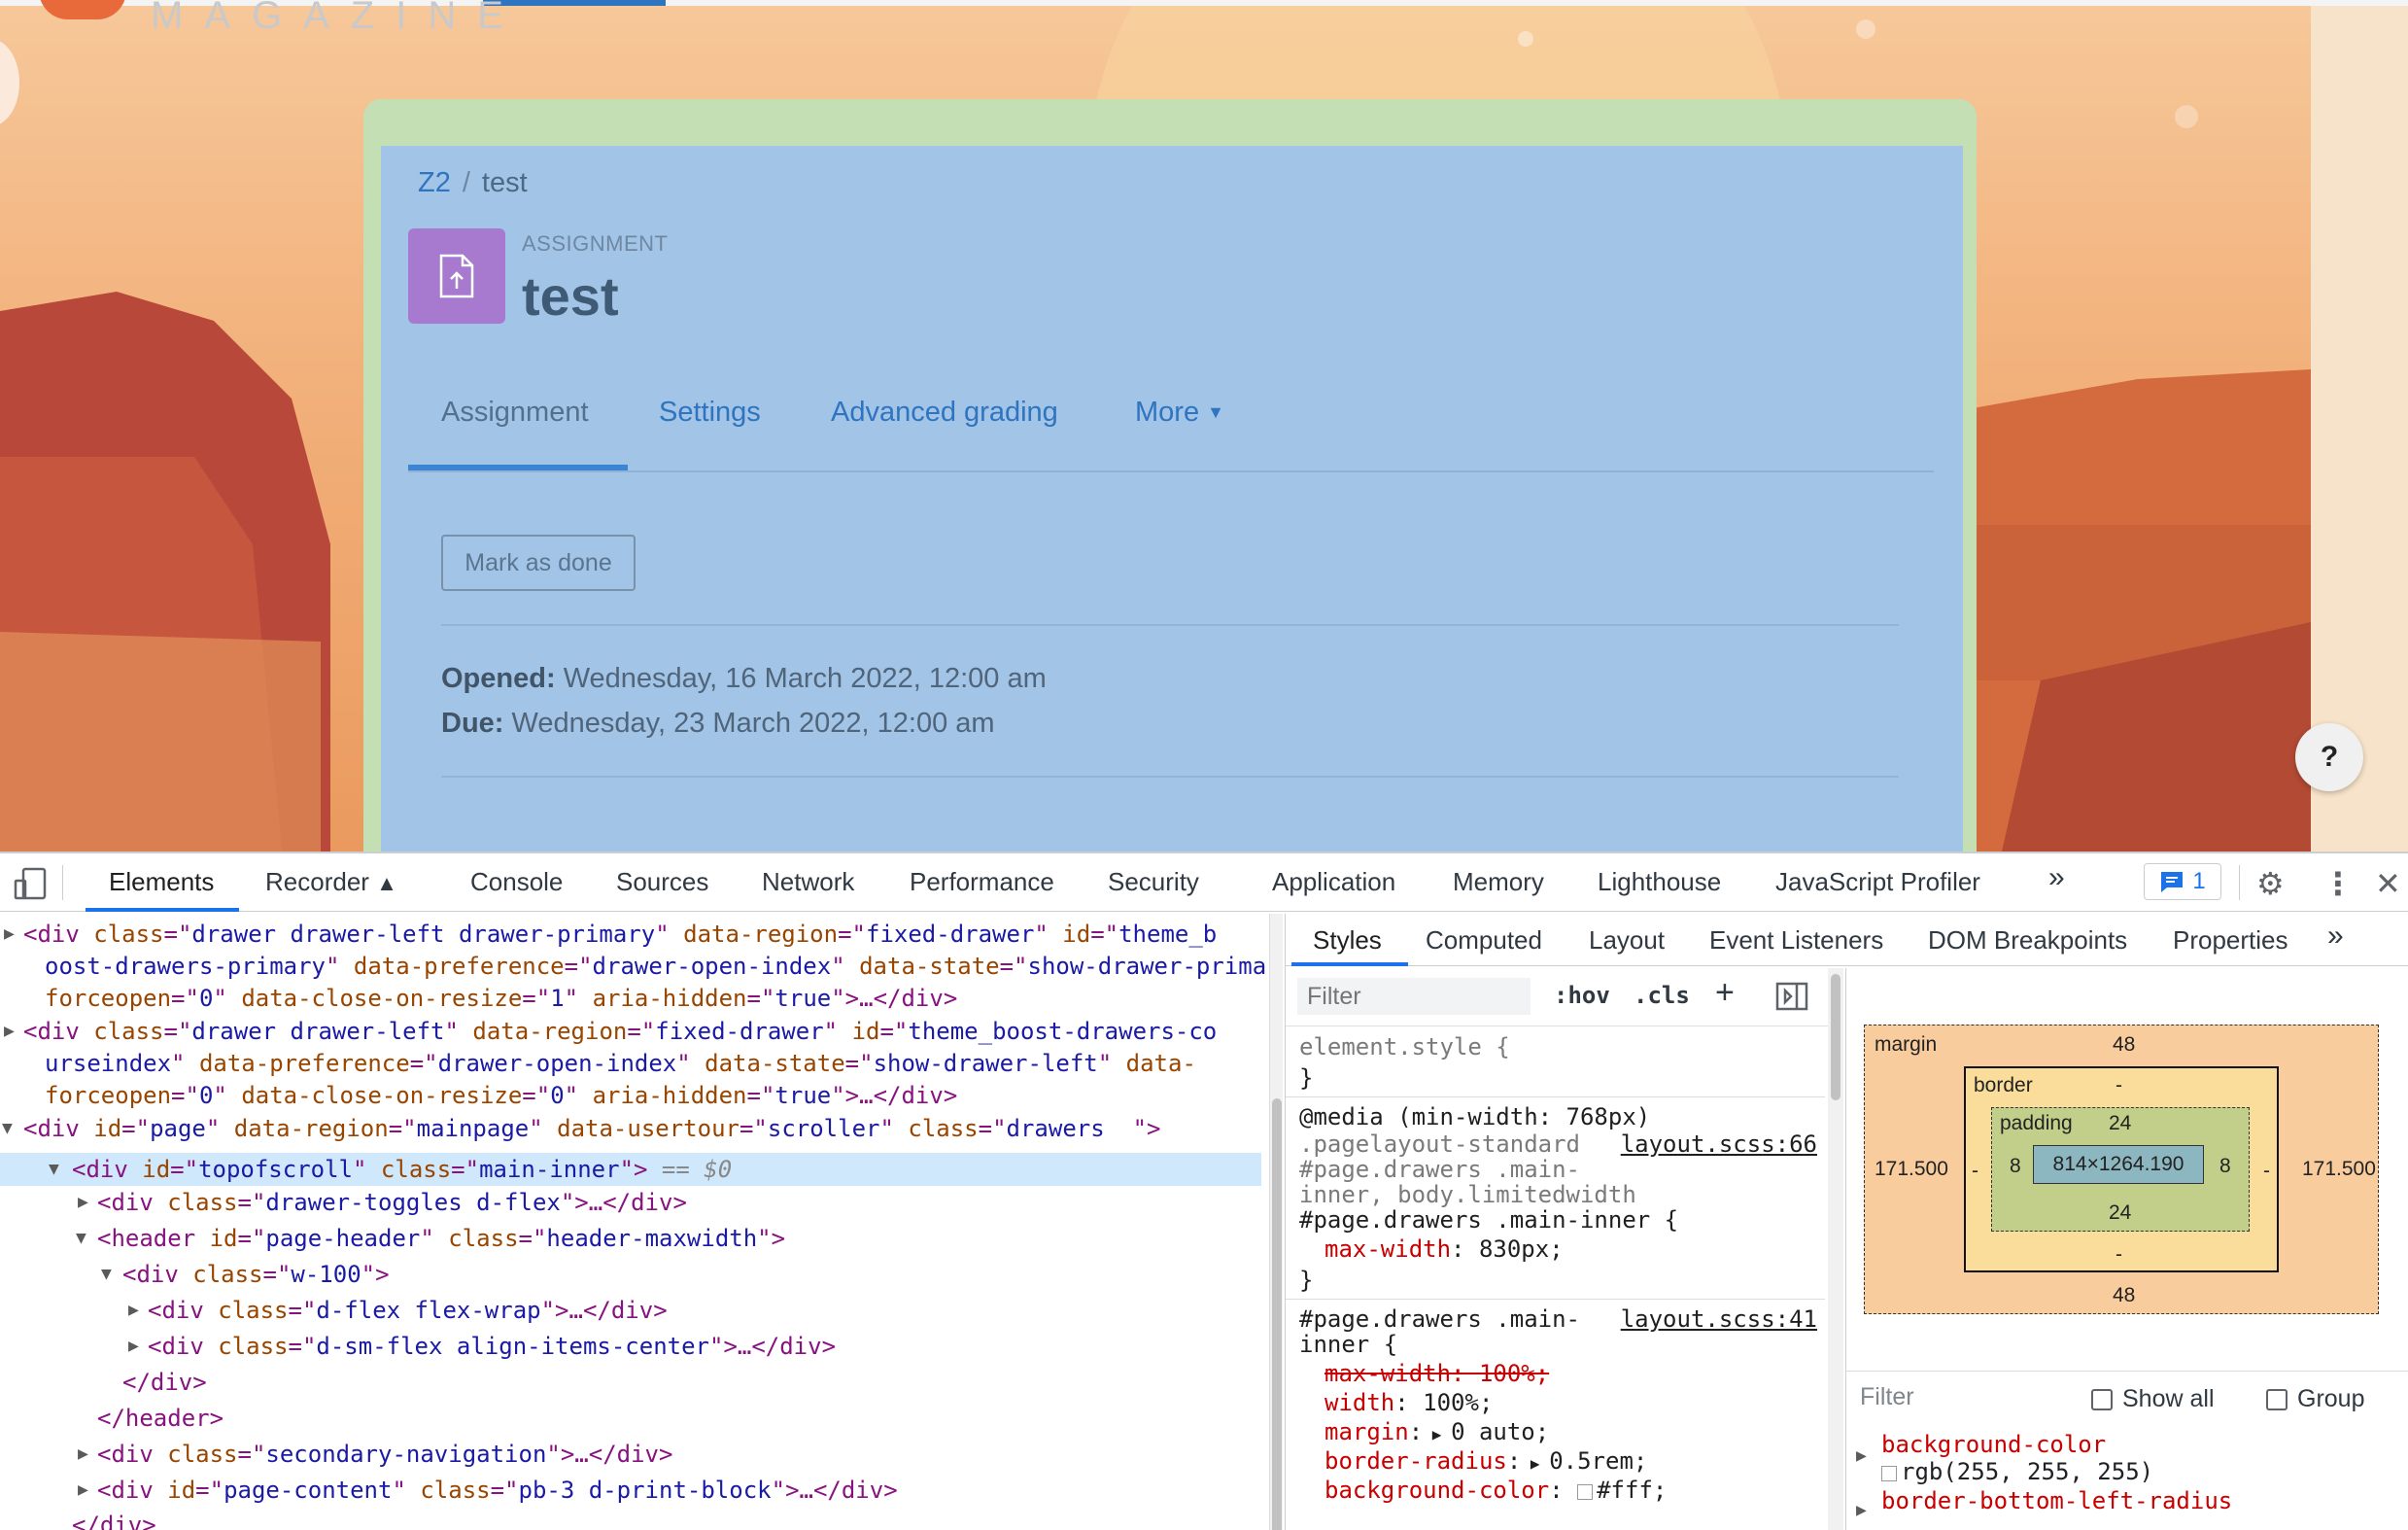 The image size is (2408, 1530). I want to click on mark-as-done-button: Mark as done, so click(539, 563).